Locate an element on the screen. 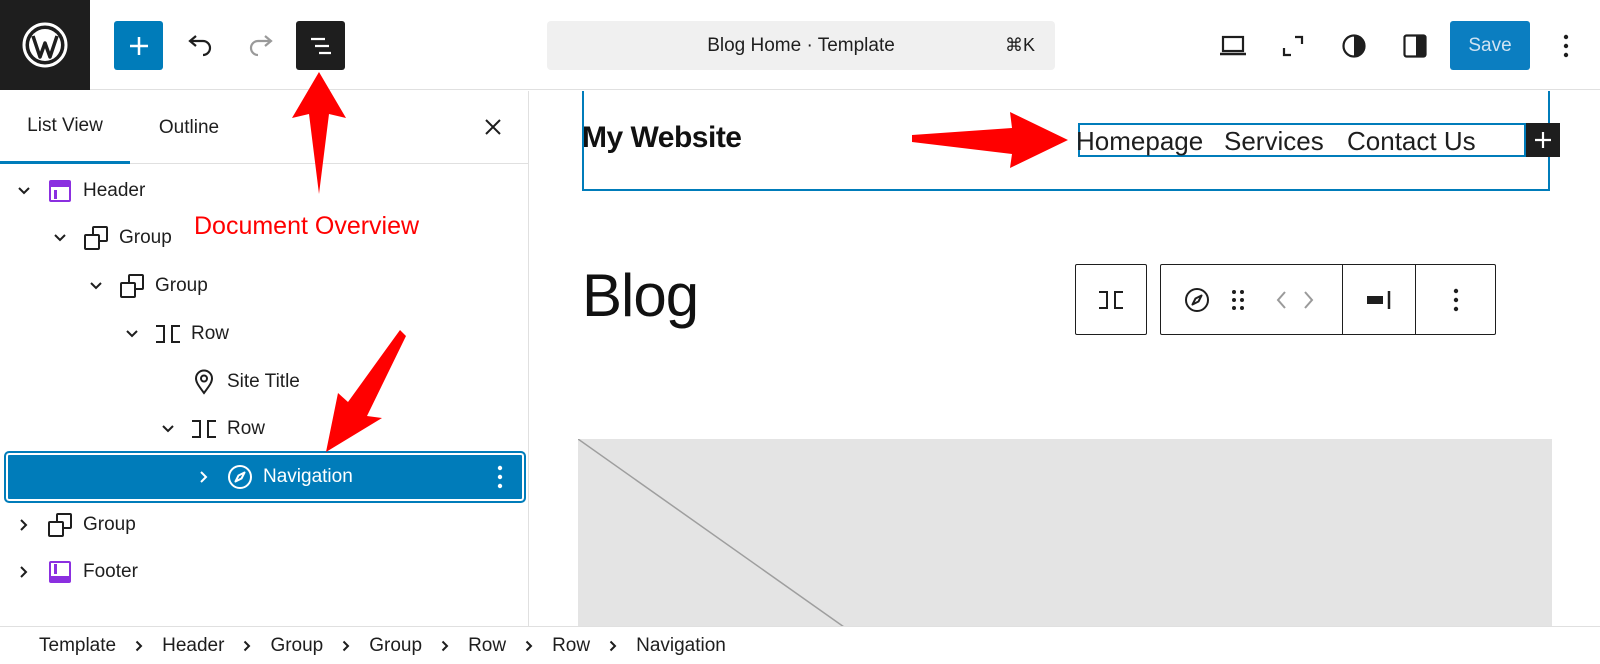  close-icon is located at coordinates (493, 127).